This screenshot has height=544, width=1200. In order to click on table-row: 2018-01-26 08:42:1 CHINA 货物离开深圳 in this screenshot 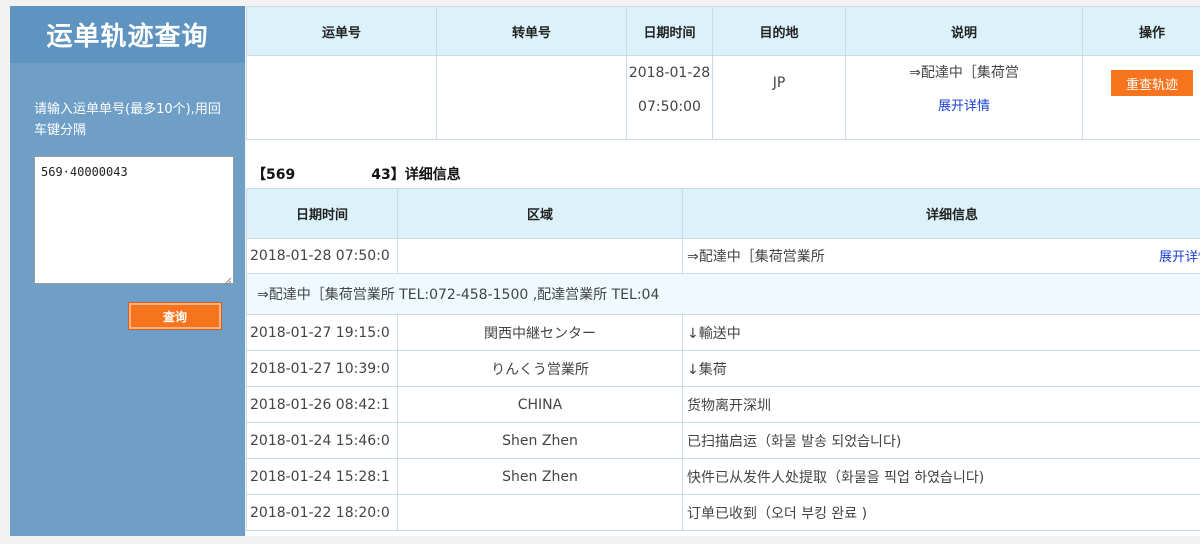, I will do `click(723, 404)`.